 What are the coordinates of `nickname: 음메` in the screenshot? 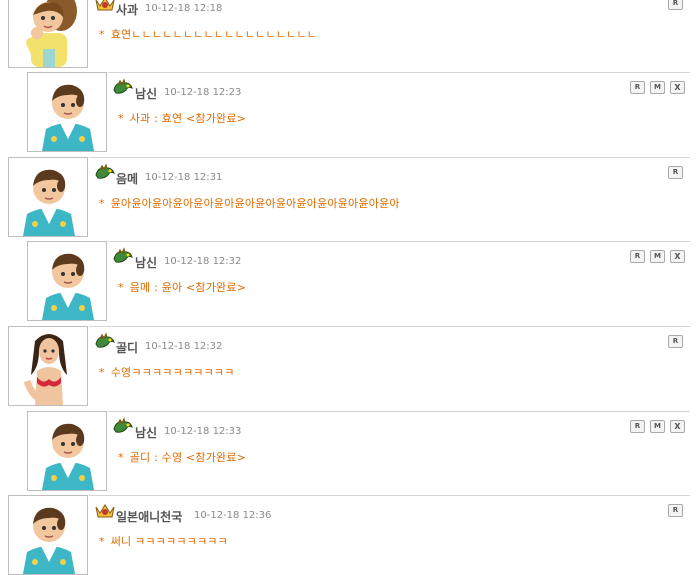 It's located at (127, 178).